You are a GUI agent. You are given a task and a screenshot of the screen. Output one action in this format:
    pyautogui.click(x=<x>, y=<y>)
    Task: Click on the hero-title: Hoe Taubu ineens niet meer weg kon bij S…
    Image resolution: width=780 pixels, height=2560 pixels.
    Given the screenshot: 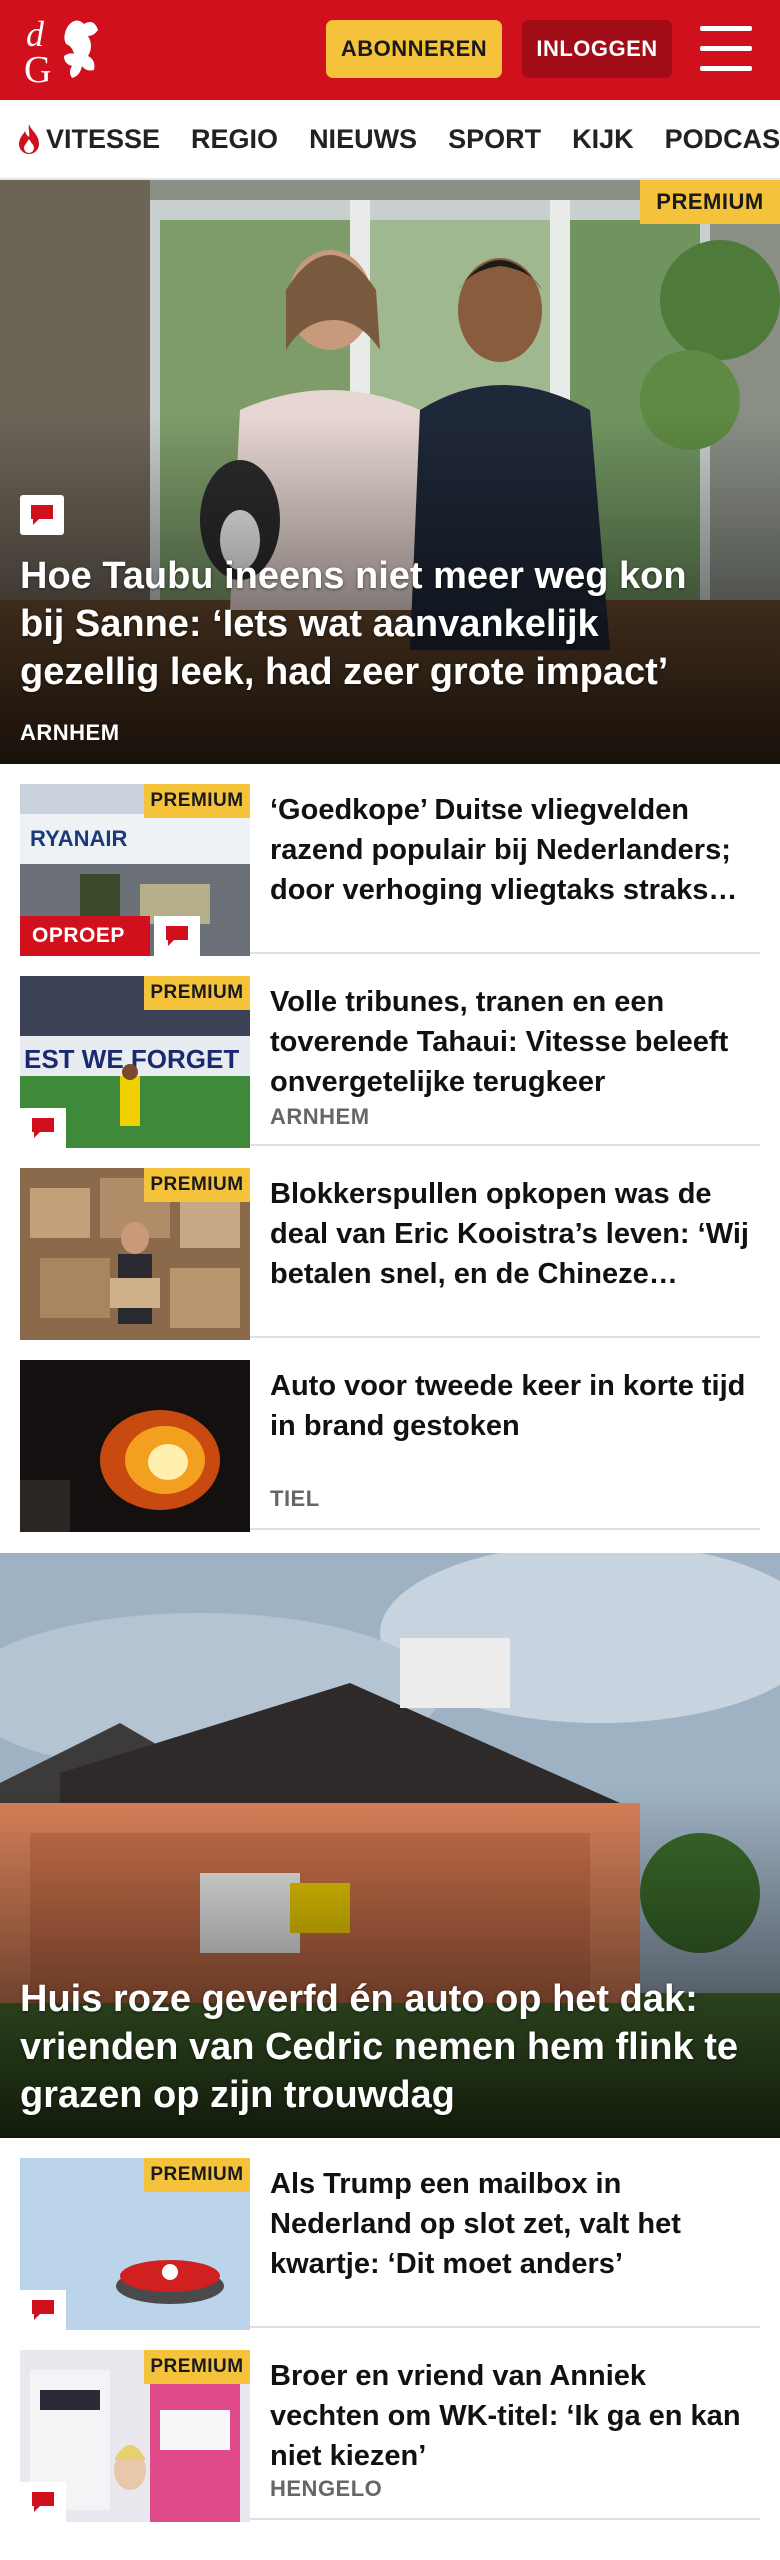 What is the action you would take?
    pyautogui.click(x=380, y=624)
    